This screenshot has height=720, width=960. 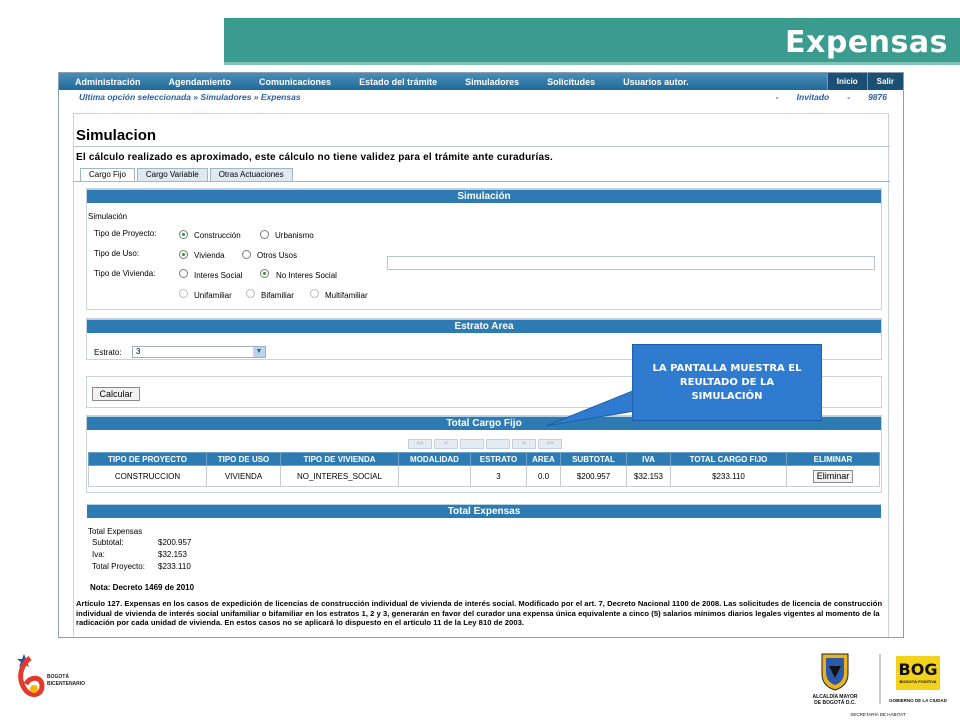 I want to click on nav-item-comunicaciones: Comunicaciones, so click(x=295, y=82).